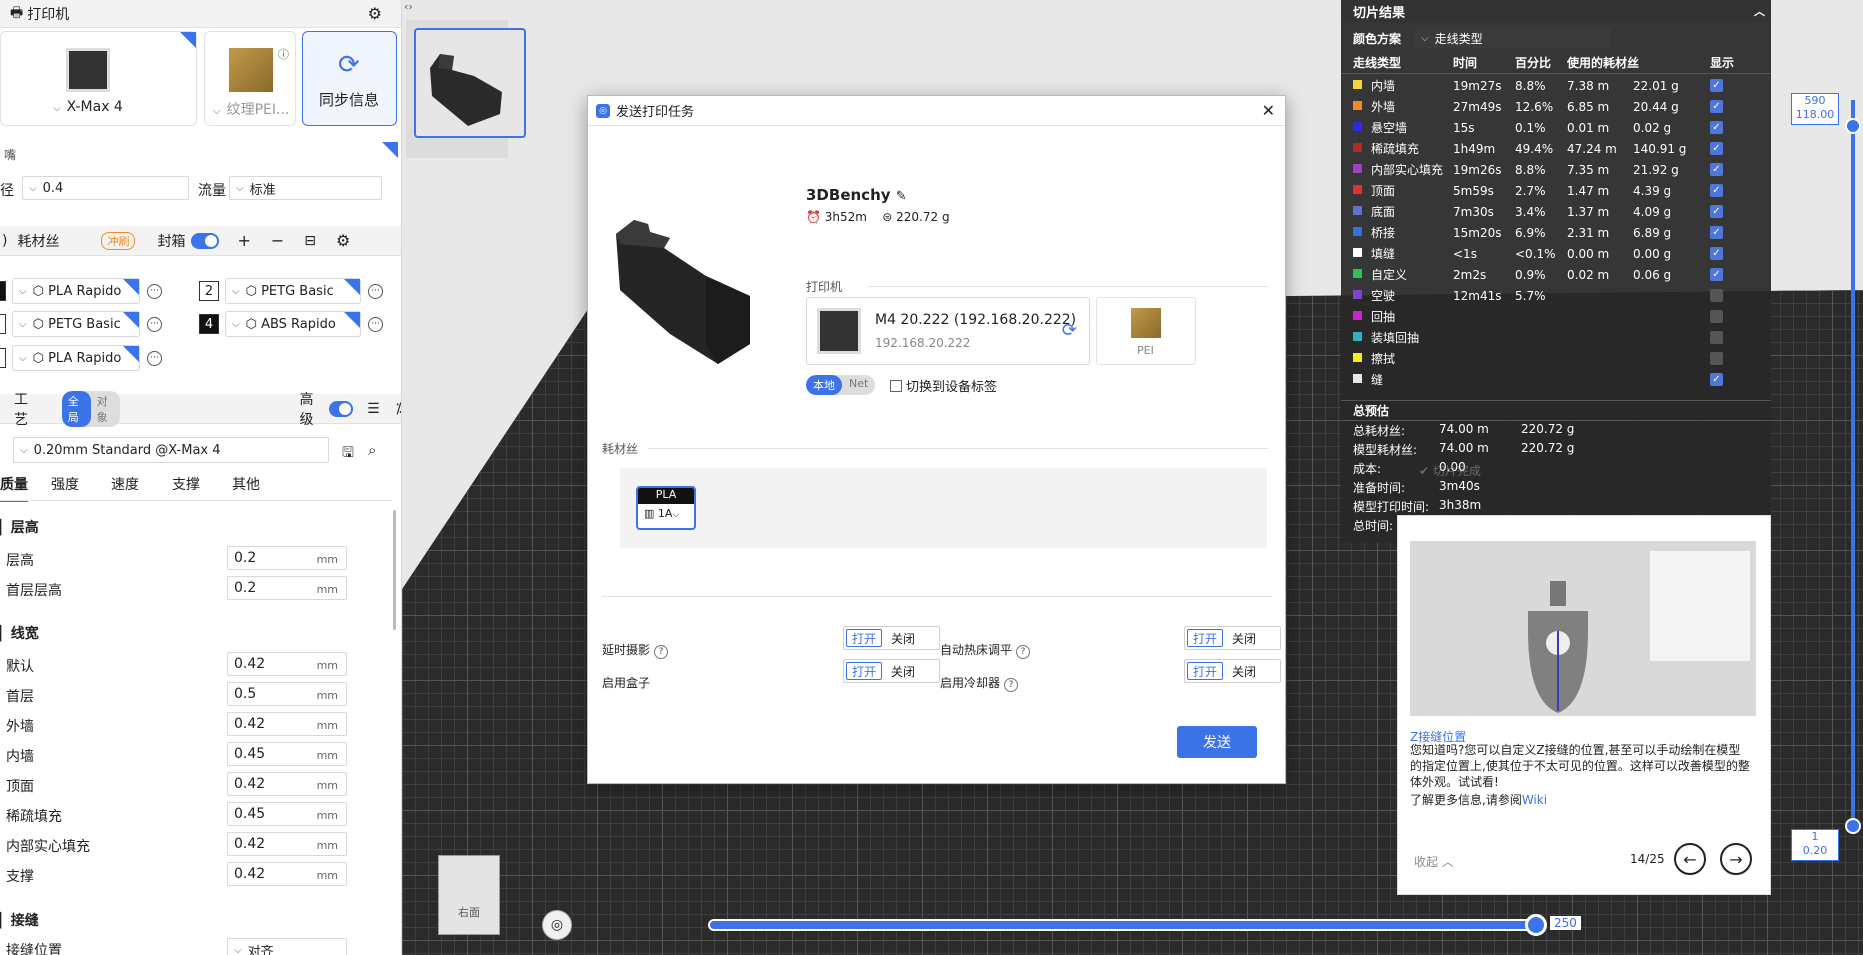  What do you see at coordinates (98, 78) in the screenshot?
I see `printer-card: ⌵ X-Max 4` at bounding box center [98, 78].